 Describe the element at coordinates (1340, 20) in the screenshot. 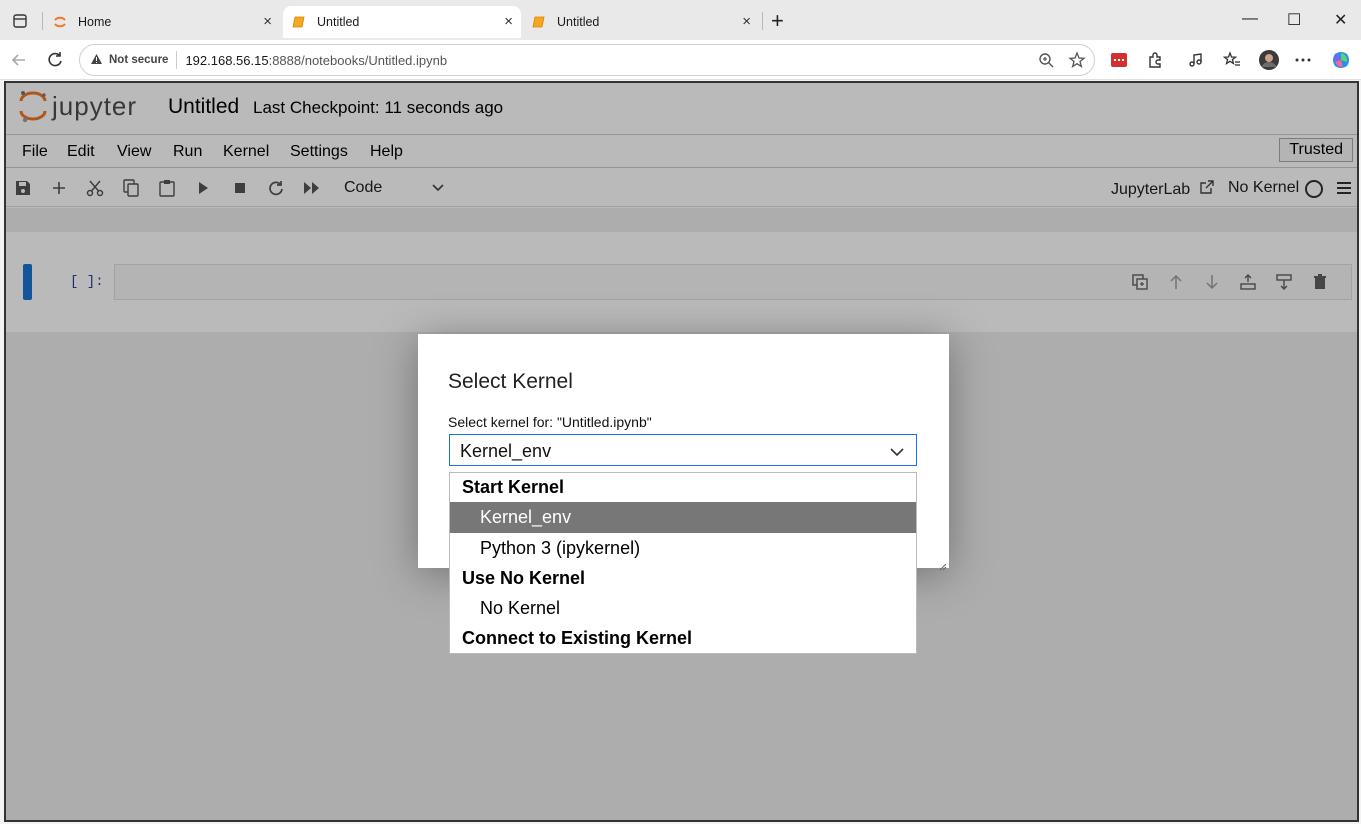

I see `close-window-button: ✕` at that location.